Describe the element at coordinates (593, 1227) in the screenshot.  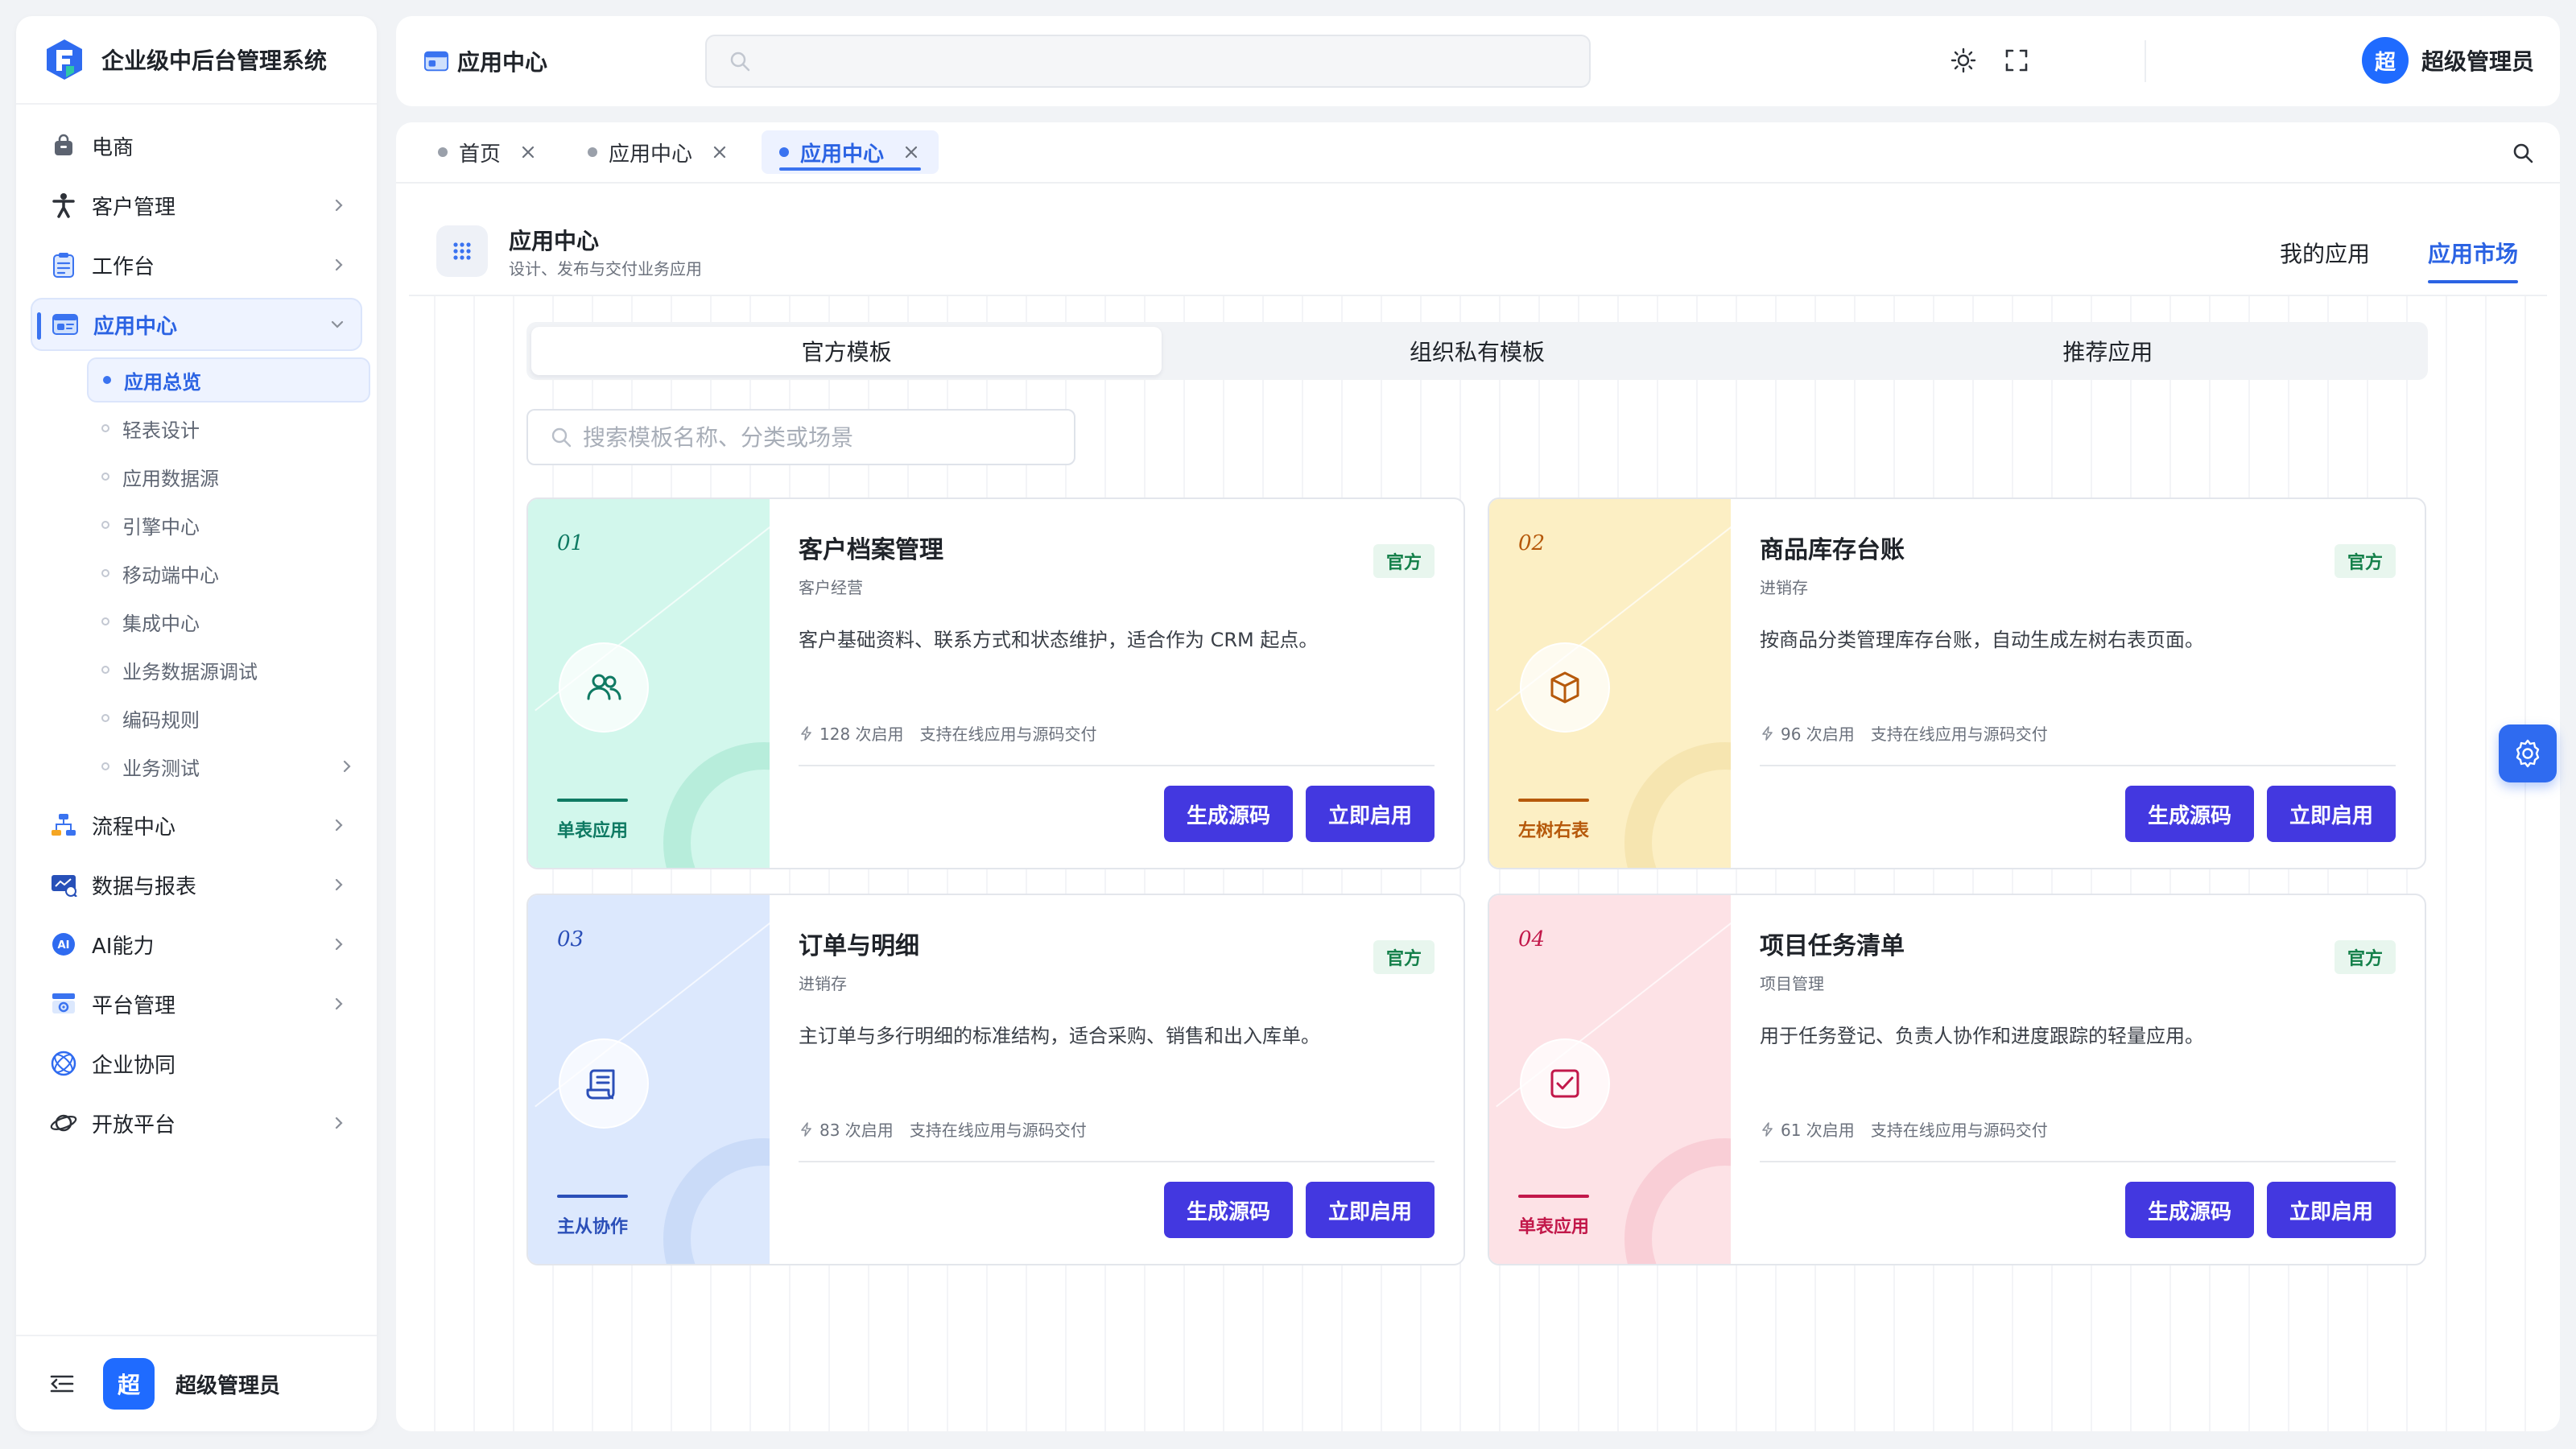
I see `card-kind: 主从协作` at that location.